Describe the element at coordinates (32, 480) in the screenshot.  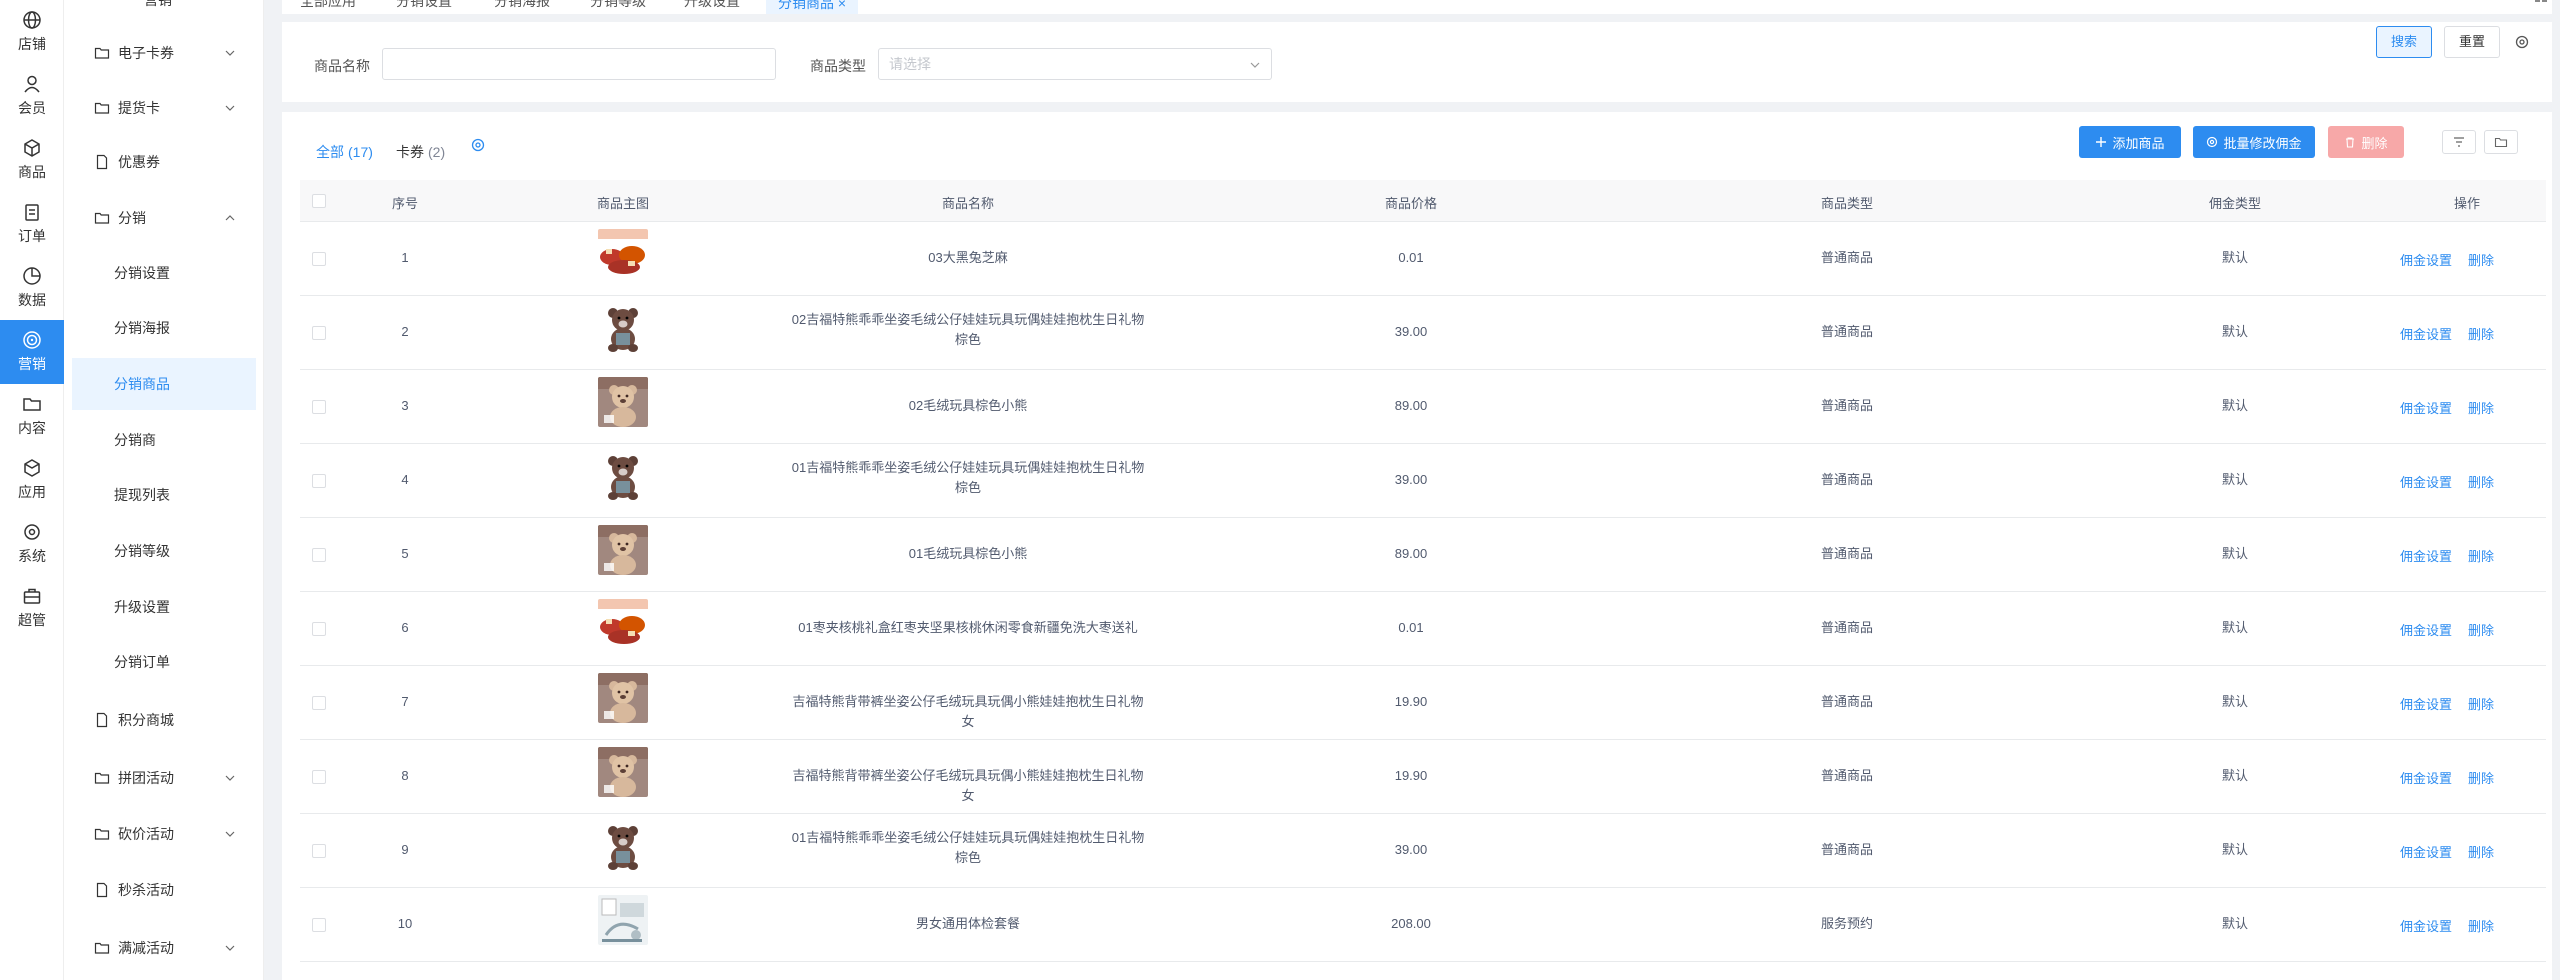
I see `rail-item-7: 应用` at that location.